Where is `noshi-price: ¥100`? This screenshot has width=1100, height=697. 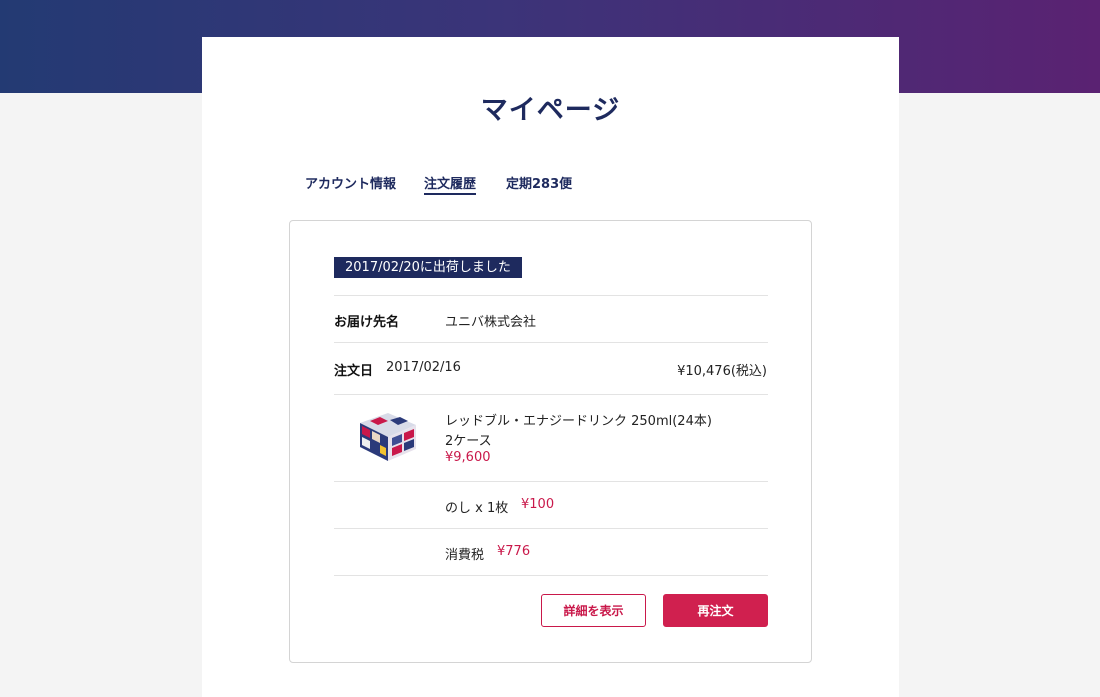
noshi-price: ¥100 is located at coordinates (538, 504).